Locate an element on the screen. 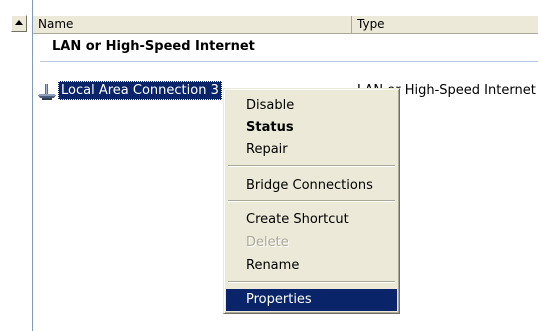 This screenshot has width=538, height=331. list-view-gutter is located at coordinates (16, 165).